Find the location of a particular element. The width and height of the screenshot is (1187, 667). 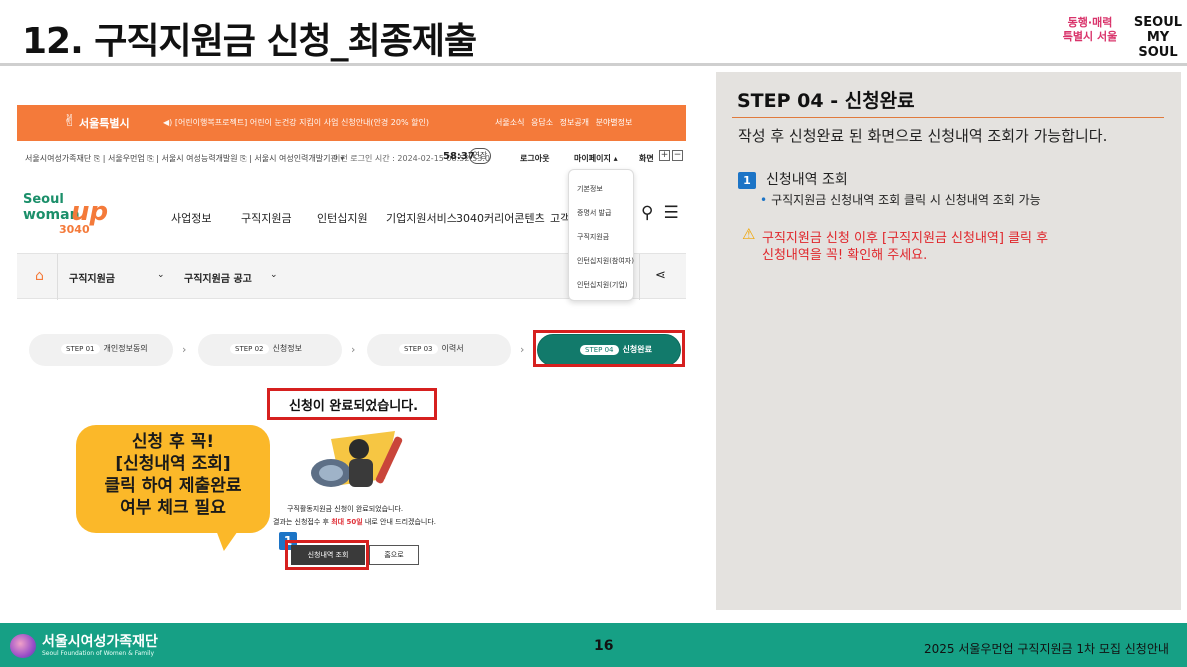

nav-item-company-service: 기업지원서비스 is located at coordinates (421, 218).